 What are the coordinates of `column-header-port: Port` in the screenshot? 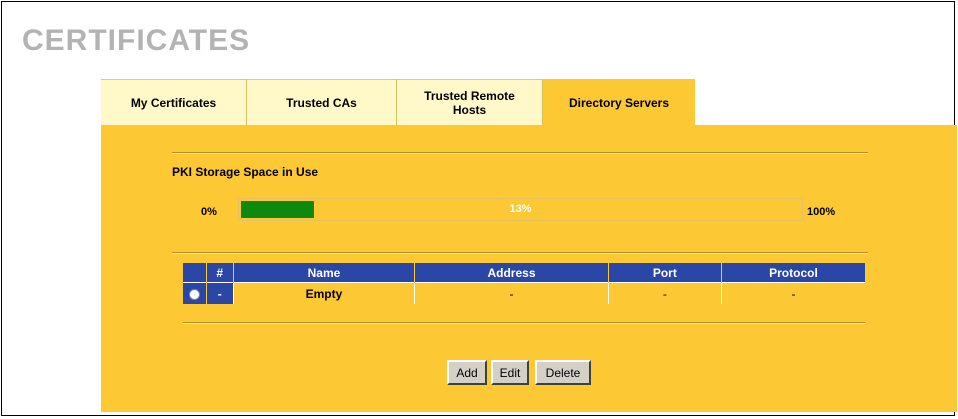 It's located at (665, 273).